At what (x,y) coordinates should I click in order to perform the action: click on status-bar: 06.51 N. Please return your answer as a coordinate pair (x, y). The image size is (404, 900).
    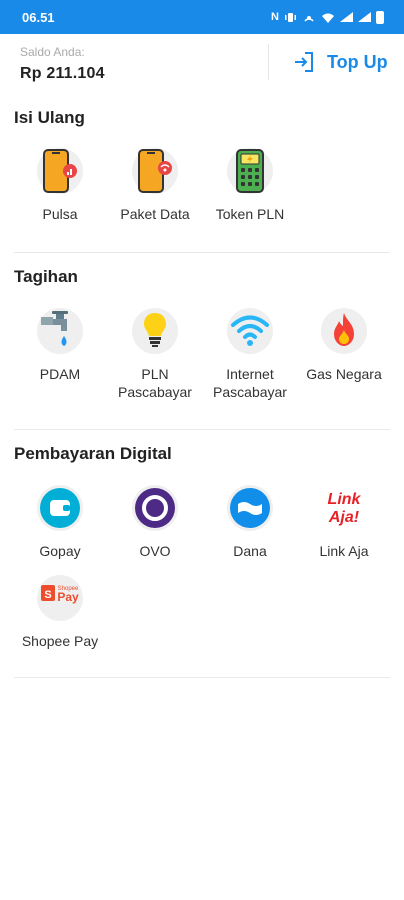
    Looking at the image, I should click on (202, 17).